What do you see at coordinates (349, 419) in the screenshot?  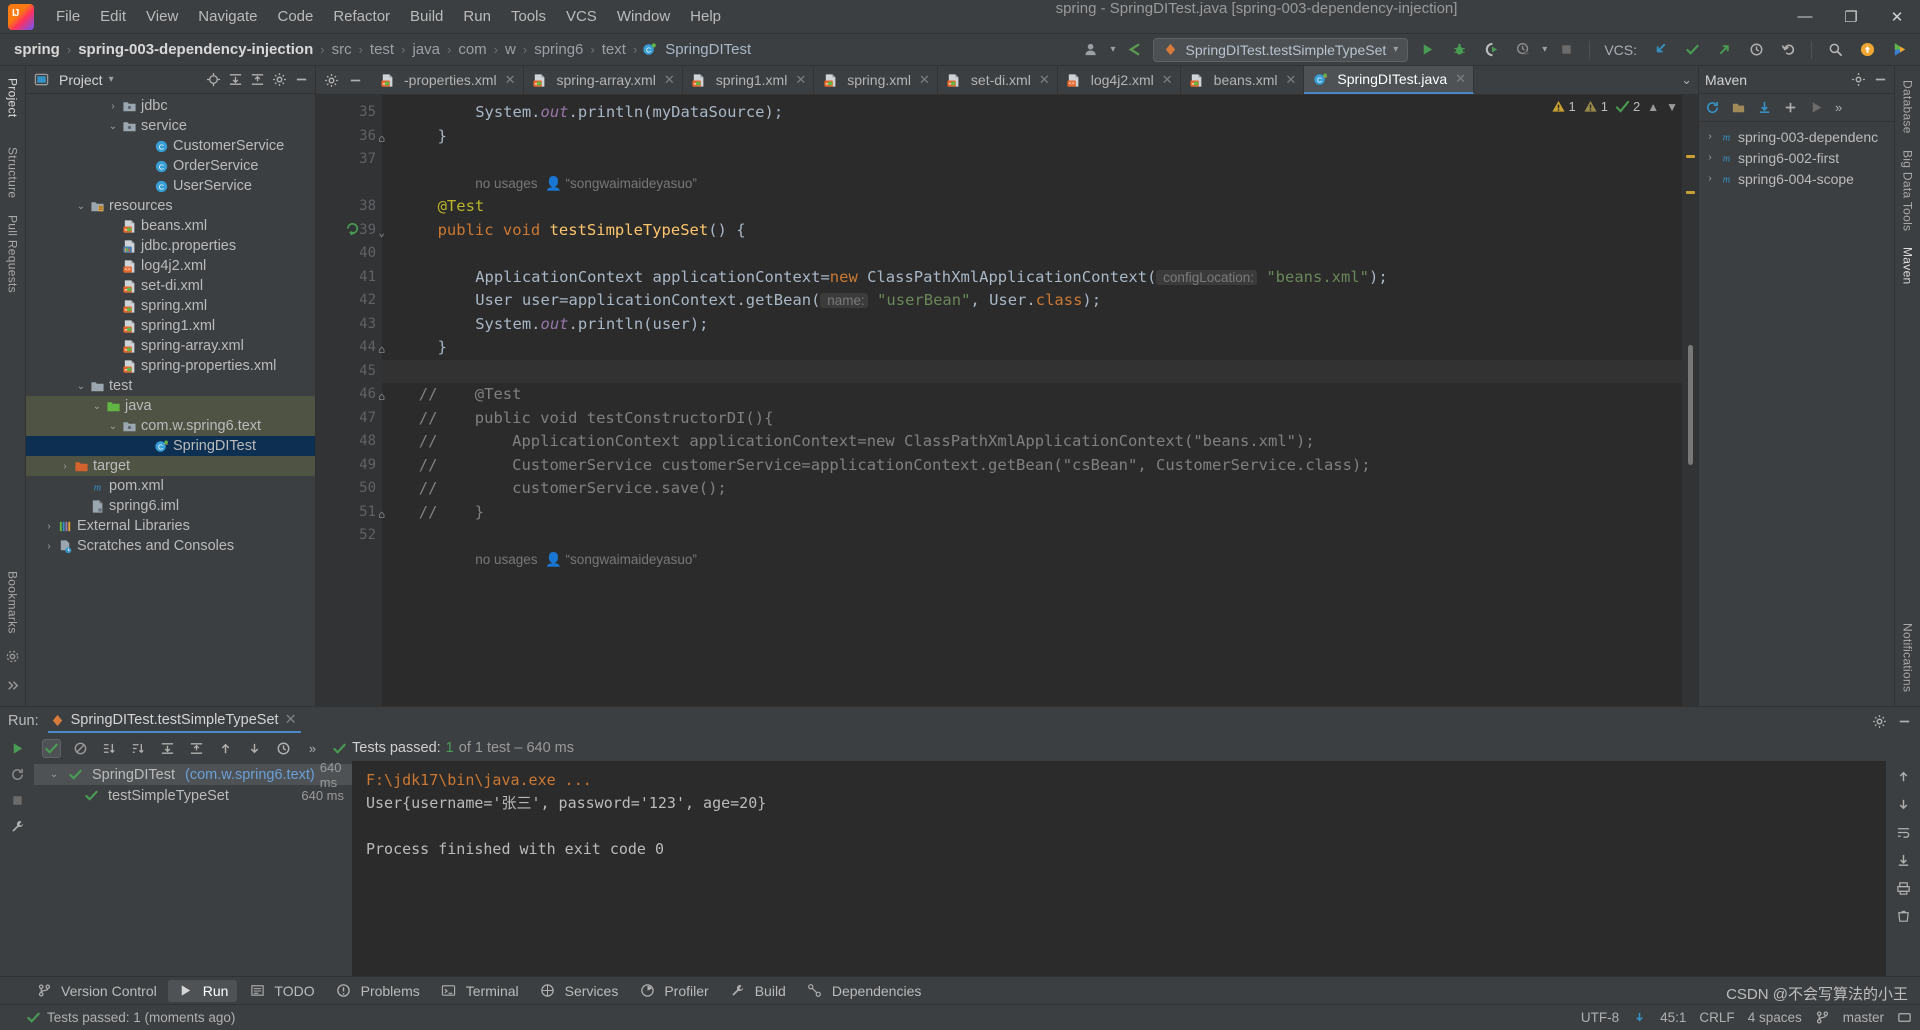 I see `gutter-line: 47` at bounding box center [349, 419].